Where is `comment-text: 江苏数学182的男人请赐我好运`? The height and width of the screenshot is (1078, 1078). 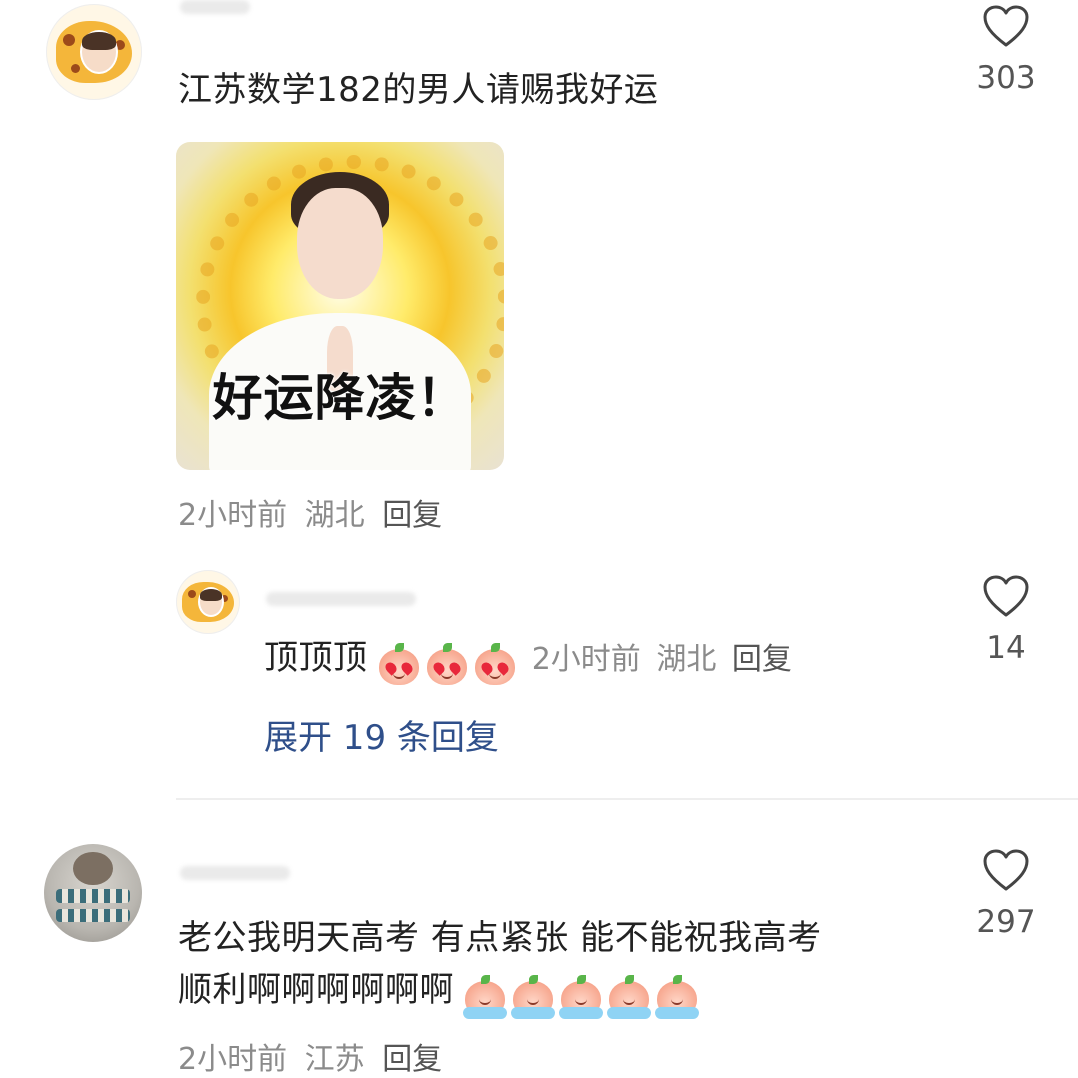 comment-text: 江苏数学182的男人请赐我好运 is located at coordinates (418, 90).